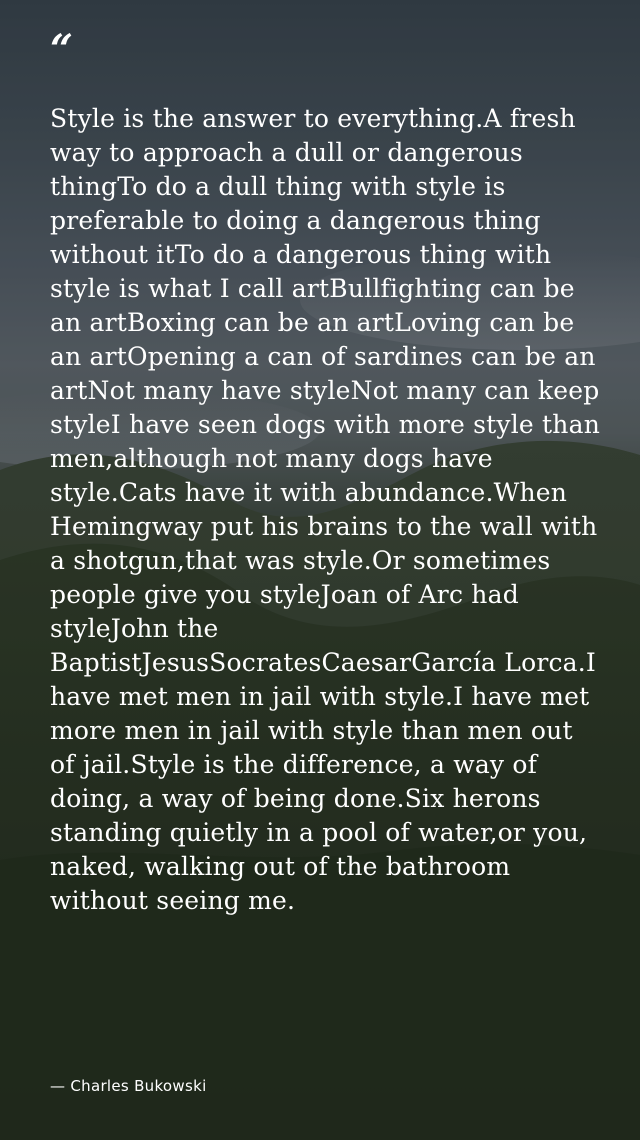  I want to click on quote-mark-icon: “, so click(61, 49).